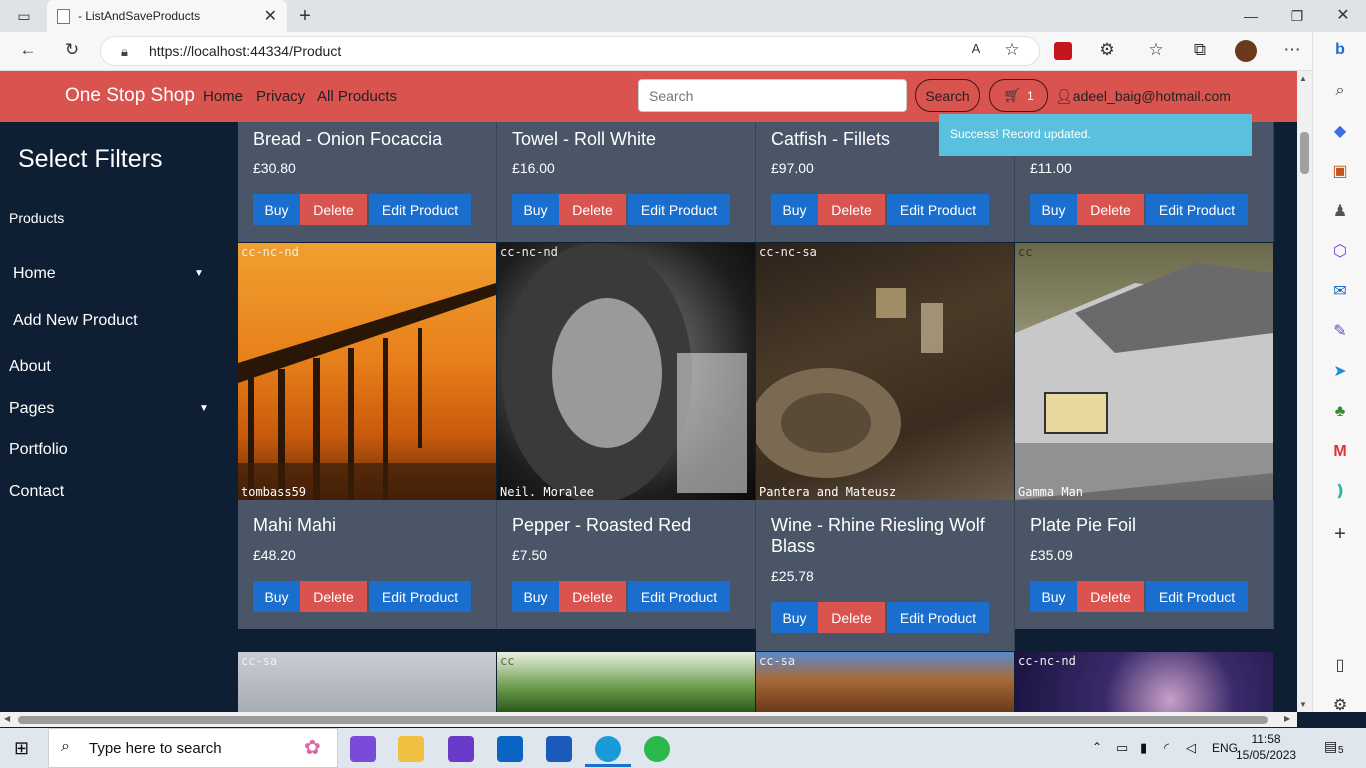 The width and height of the screenshot is (1366, 768). Describe the element at coordinates (1303, 704) in the screenshot. I see `scroll-down-icon: ▼` at that location.